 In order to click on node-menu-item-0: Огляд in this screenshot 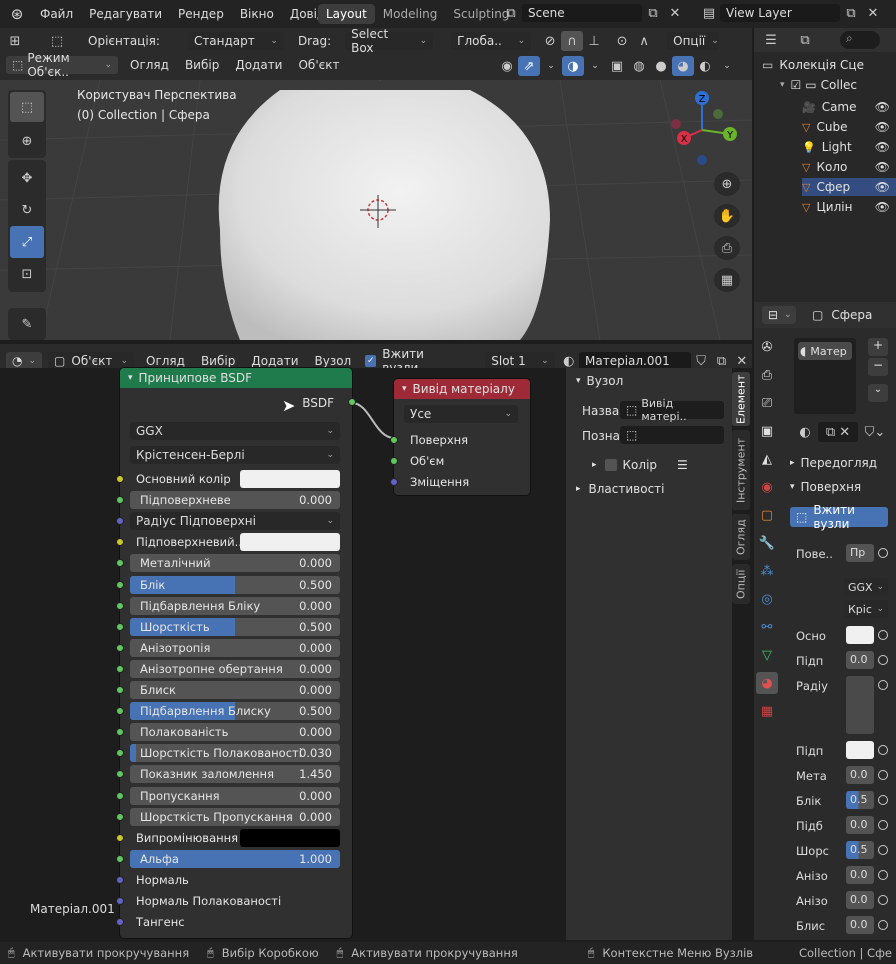, I will do `click(165, 361)`.